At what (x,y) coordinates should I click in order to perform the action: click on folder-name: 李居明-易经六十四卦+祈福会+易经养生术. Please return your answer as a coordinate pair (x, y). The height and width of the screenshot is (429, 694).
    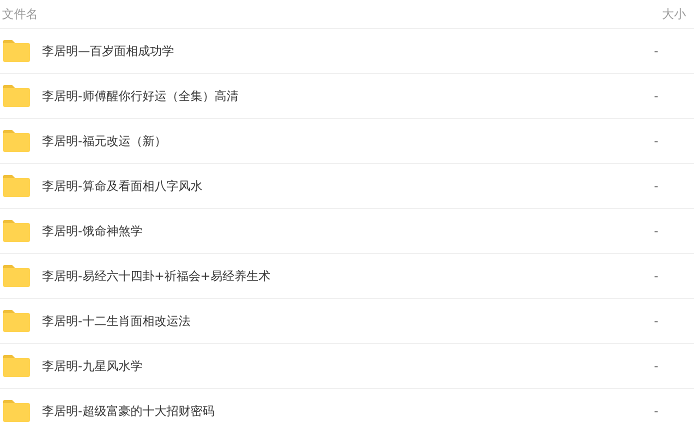
    Looking at the image, I should click on (156, 276).